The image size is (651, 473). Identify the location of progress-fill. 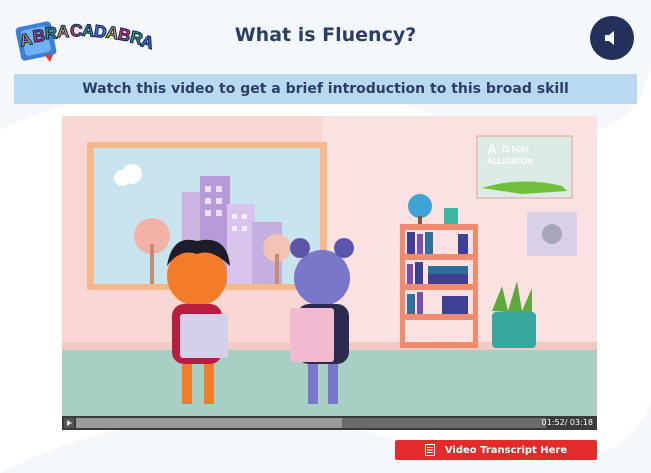
(209, 423).